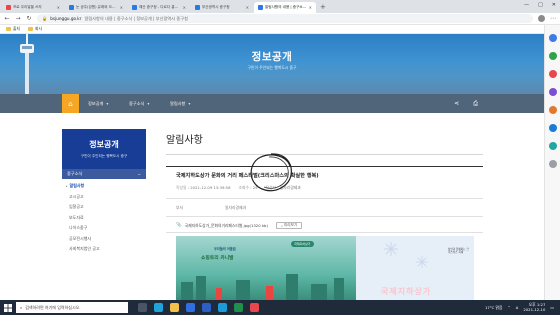  I want to click on back-button: ←, so click(7, 18).